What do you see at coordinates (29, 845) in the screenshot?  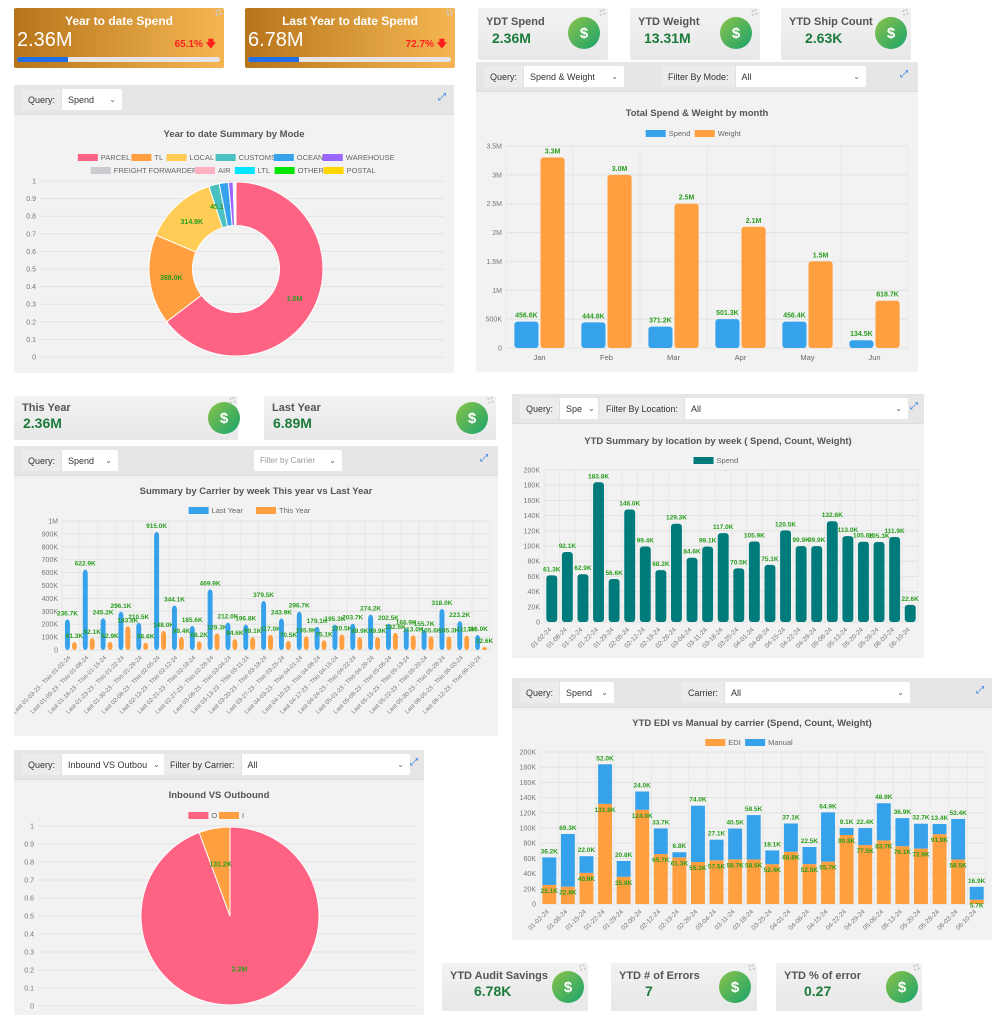 I see `y-tick-label: 0.9` at bounding box center [29, 845].